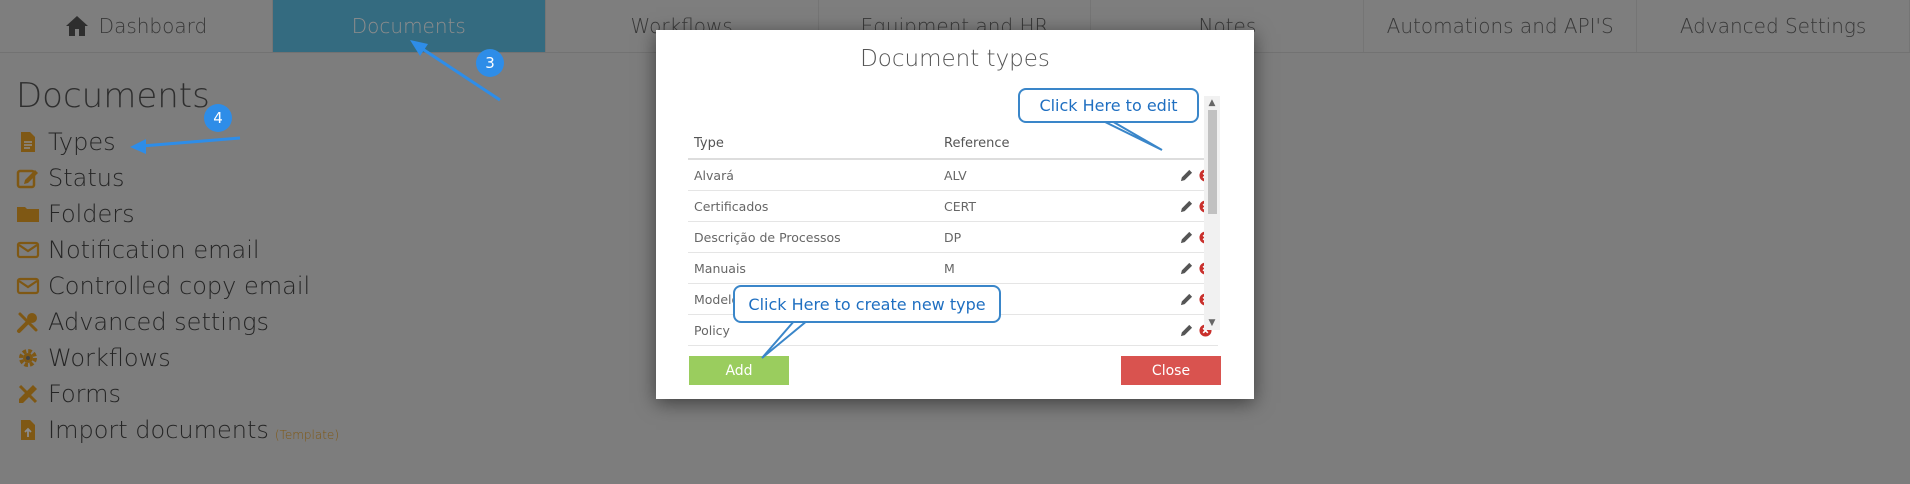 The image size is (1910, 484). Describe the element at coordinates (218, 118) in the screenshot. I see `step-badge-4: 4` at that location.